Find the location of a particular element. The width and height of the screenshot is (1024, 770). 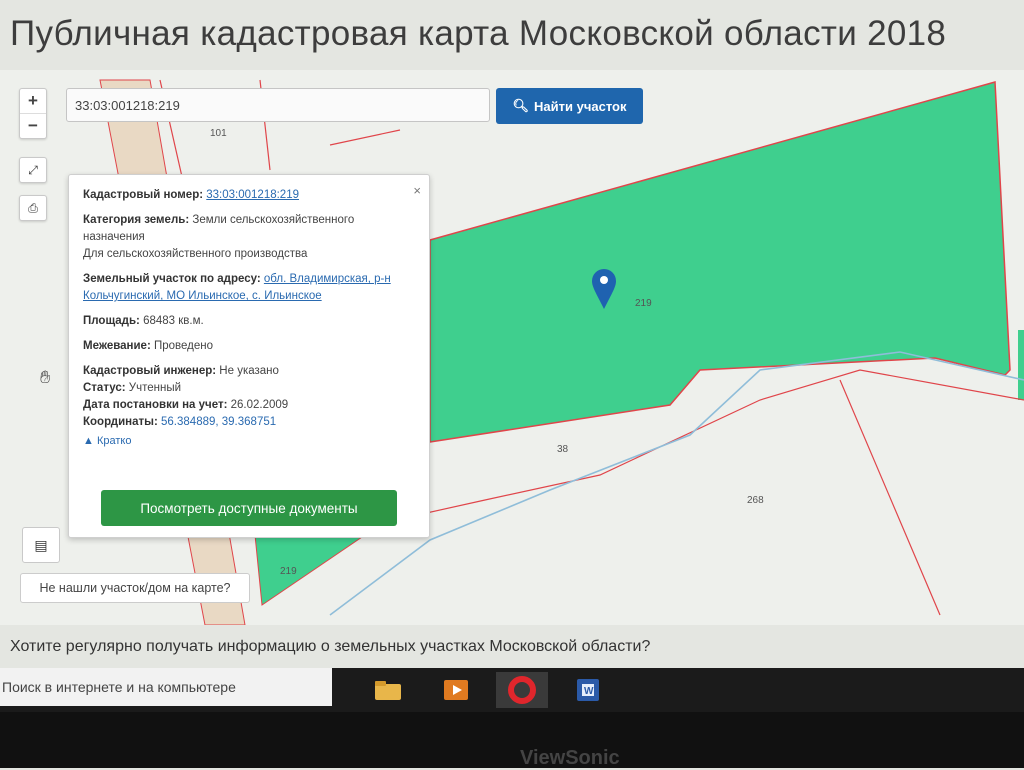

survey-value: Проведено is located at coordinates (183, 346).